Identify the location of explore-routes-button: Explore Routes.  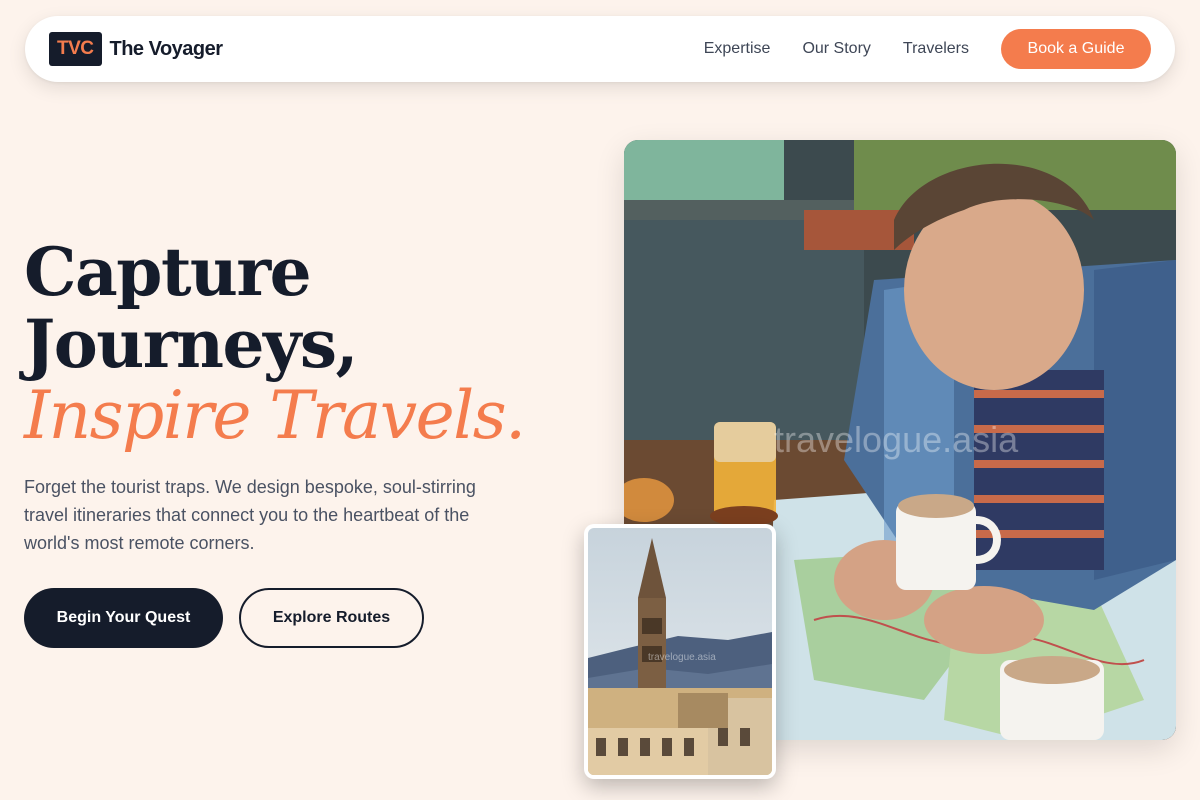
(331, 618).